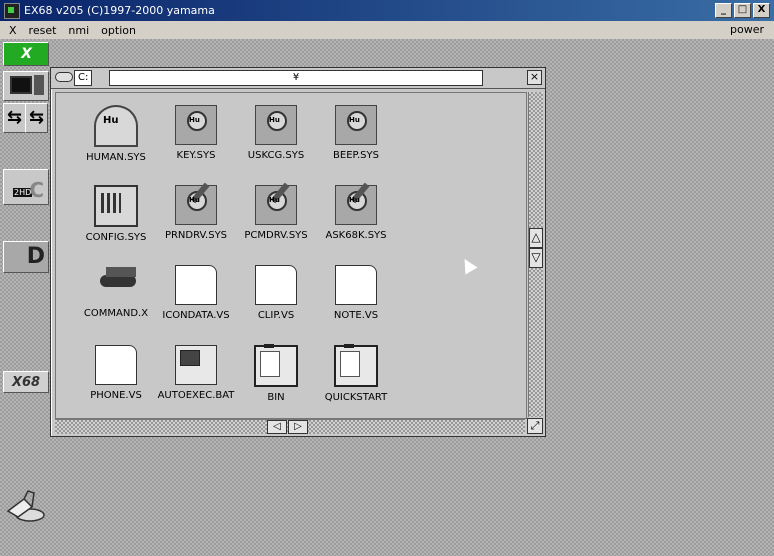 The image size is (774, 556). Describe the element at coordinates (116, 206) in the screenshot. I see `config-icon` at that location.